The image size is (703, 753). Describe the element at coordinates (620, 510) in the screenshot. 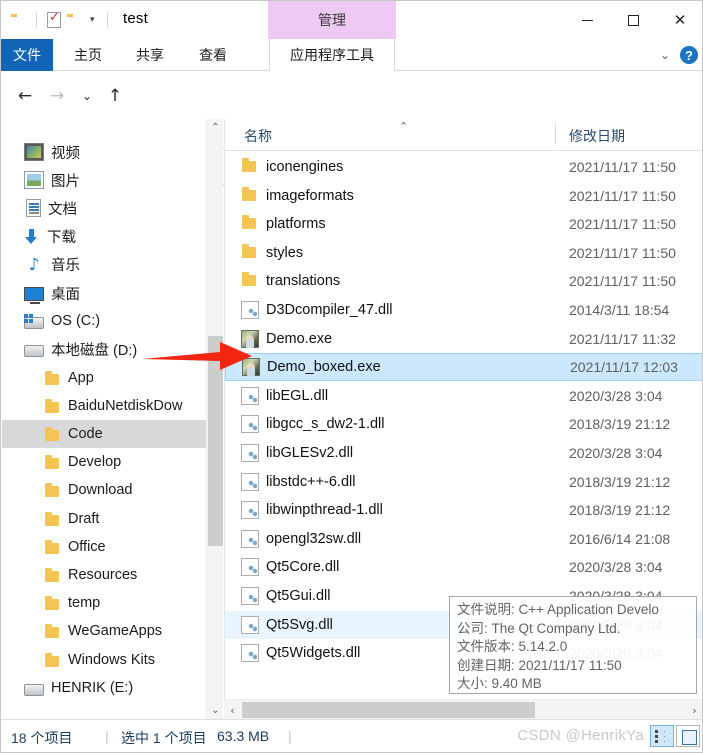

I see `file-date-modified: 2018/3/19 21:12` at that location.